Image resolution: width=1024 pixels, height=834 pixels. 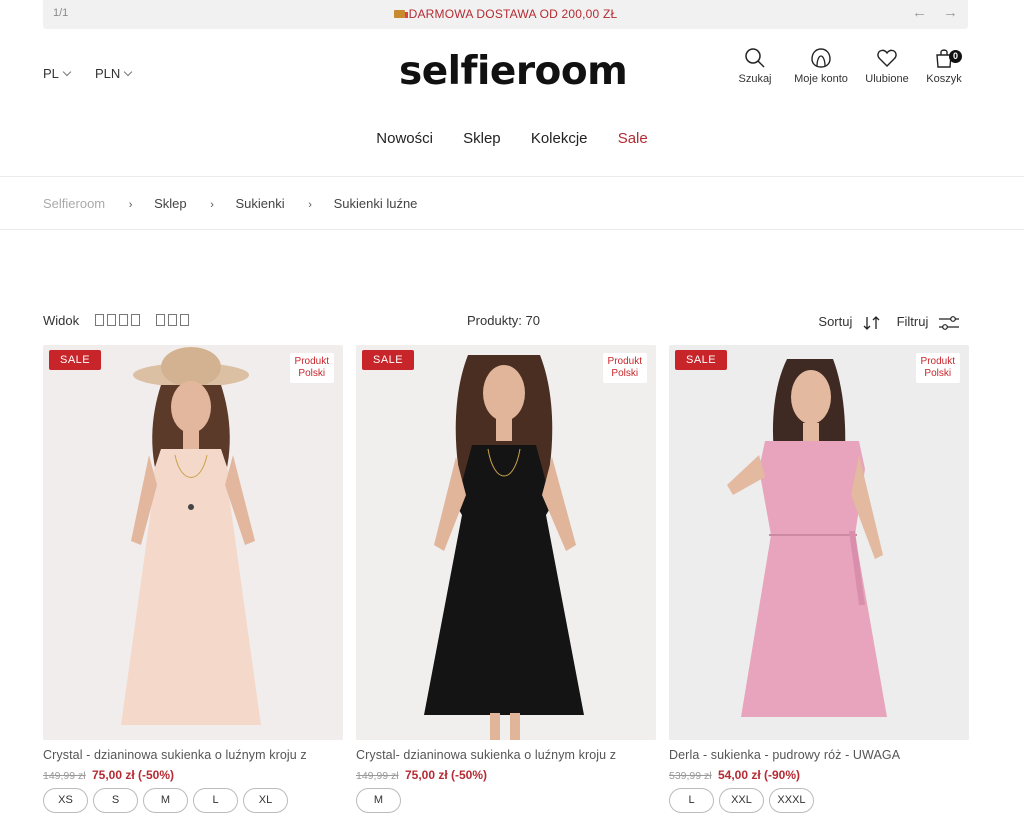 I want to click on view-switcher: Widok, so click(x=117, y=320).